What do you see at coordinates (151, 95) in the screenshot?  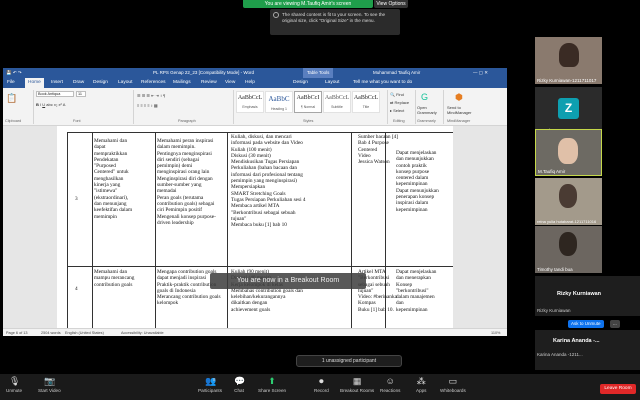 I see `list-buttons: ☰ ☰ ☰ ⇤ ⇥ ↕ ¶` at bounding box center [151, 95].